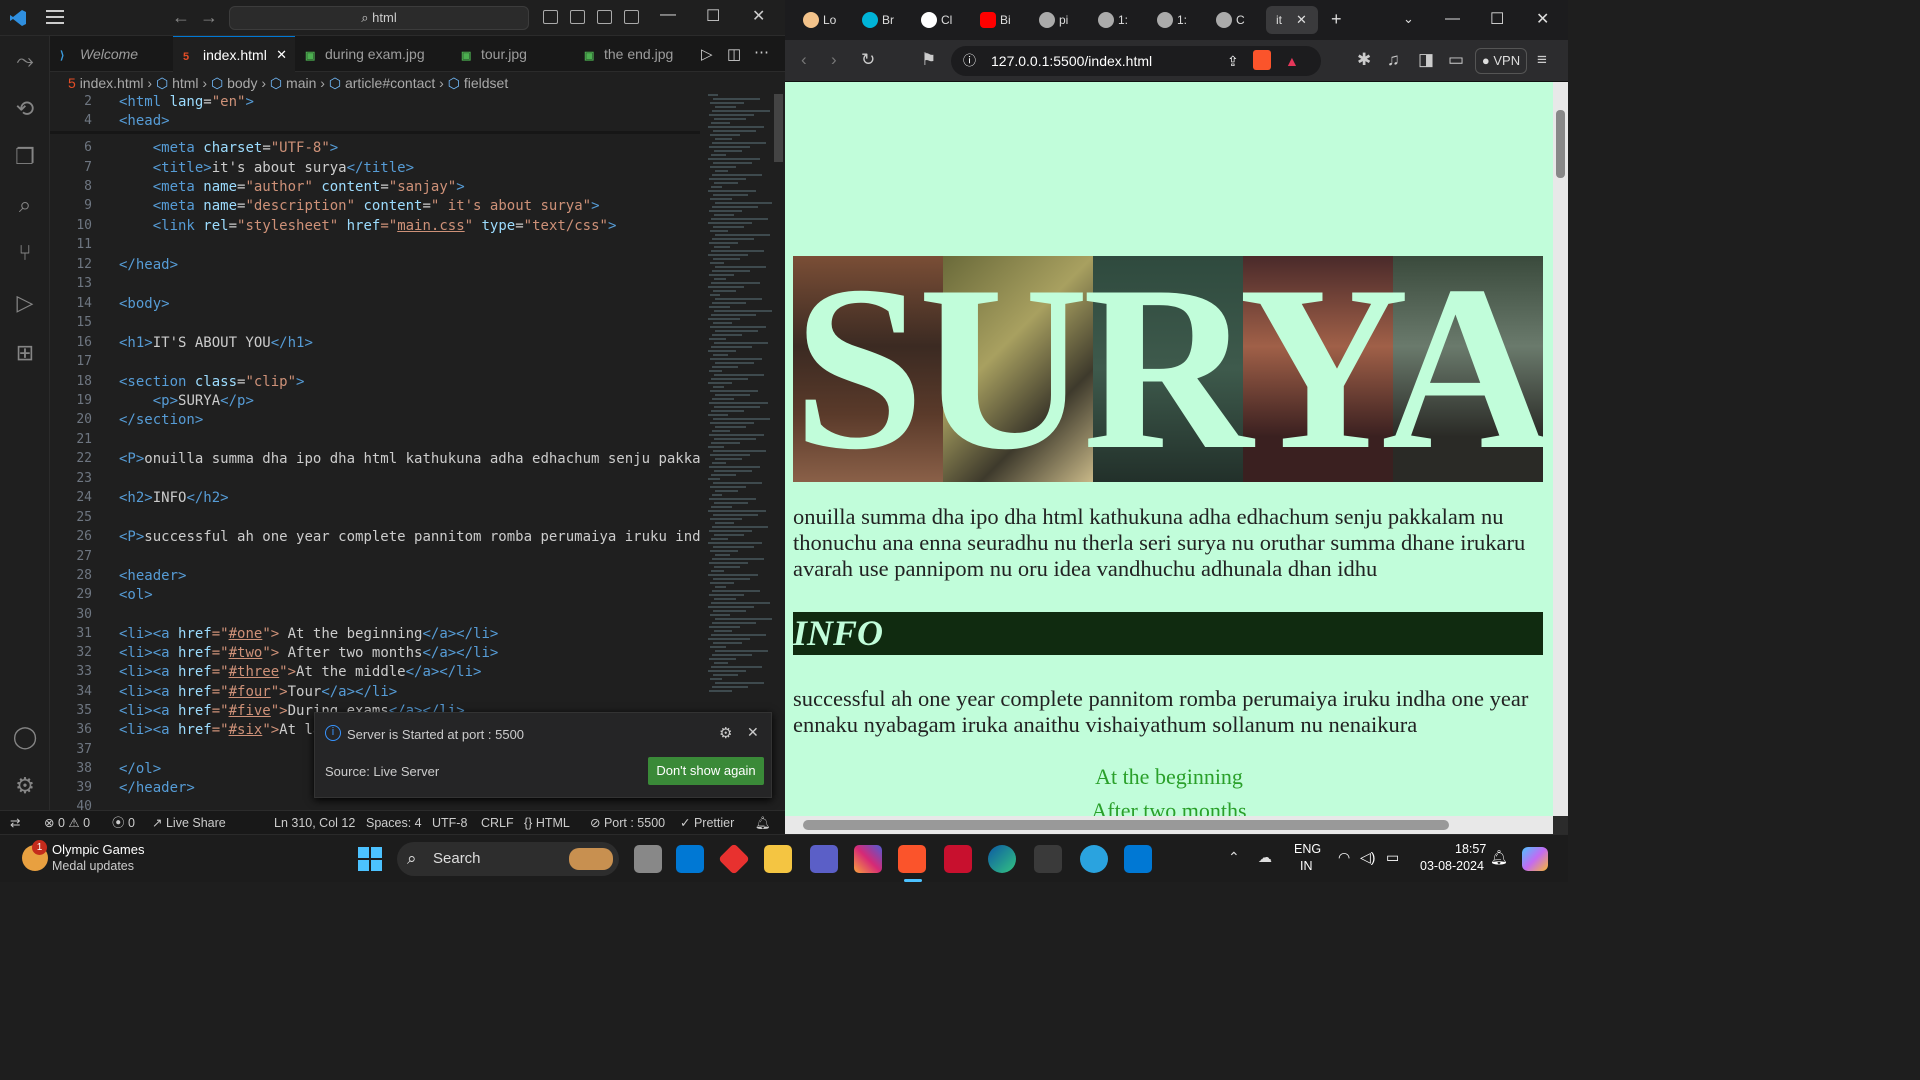 The image size is (1920, 1080). I want to click on accounts-icon: ◯, so click(25, 737).